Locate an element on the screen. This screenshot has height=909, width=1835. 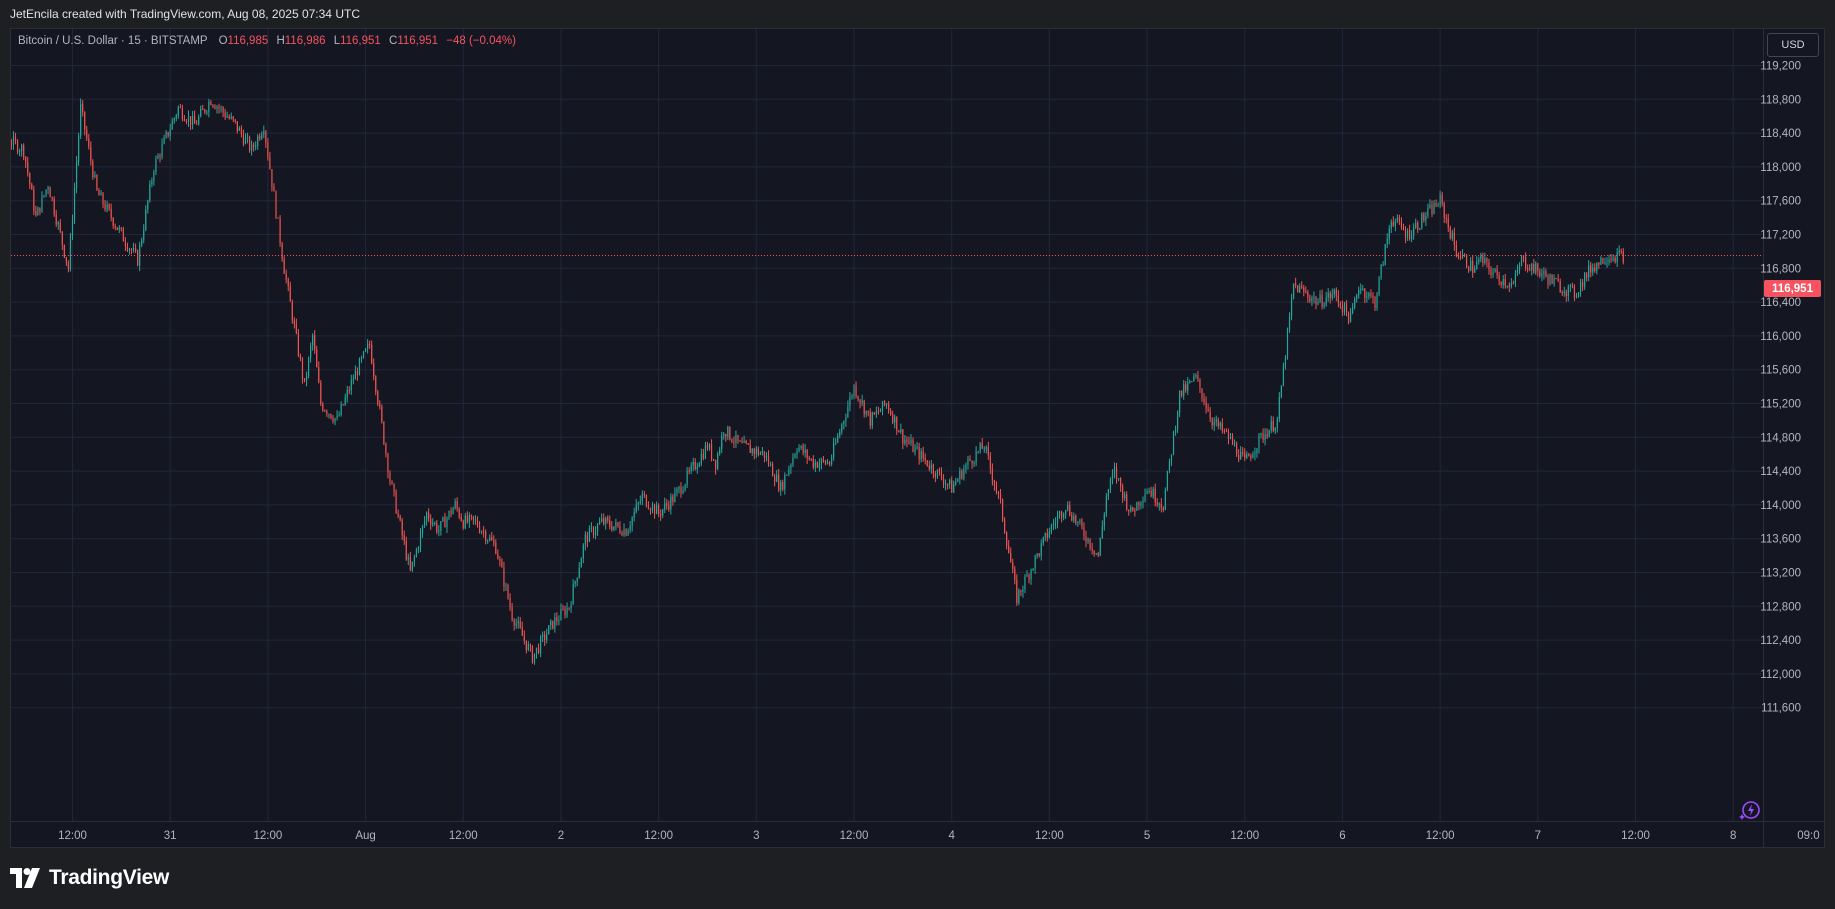
currency-button: USD is located at coordinates (1793, 45).